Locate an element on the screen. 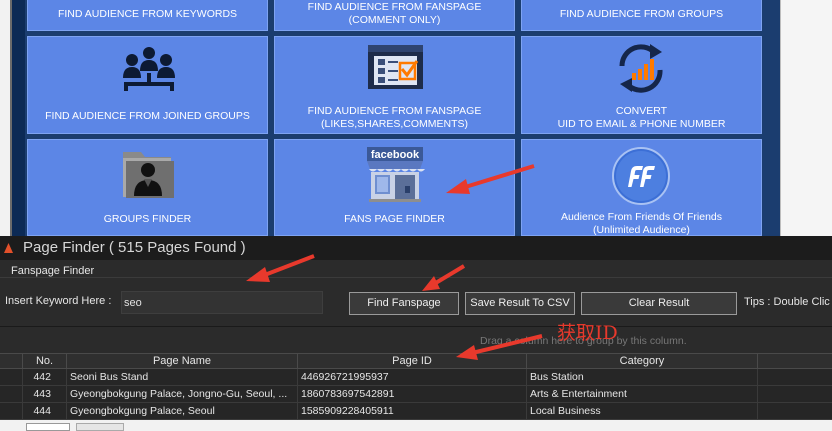  tile-find-audience-joined-groups: FIND AUDIENCE FROM JOINED GROUPS is located at coordinates (147, 85).